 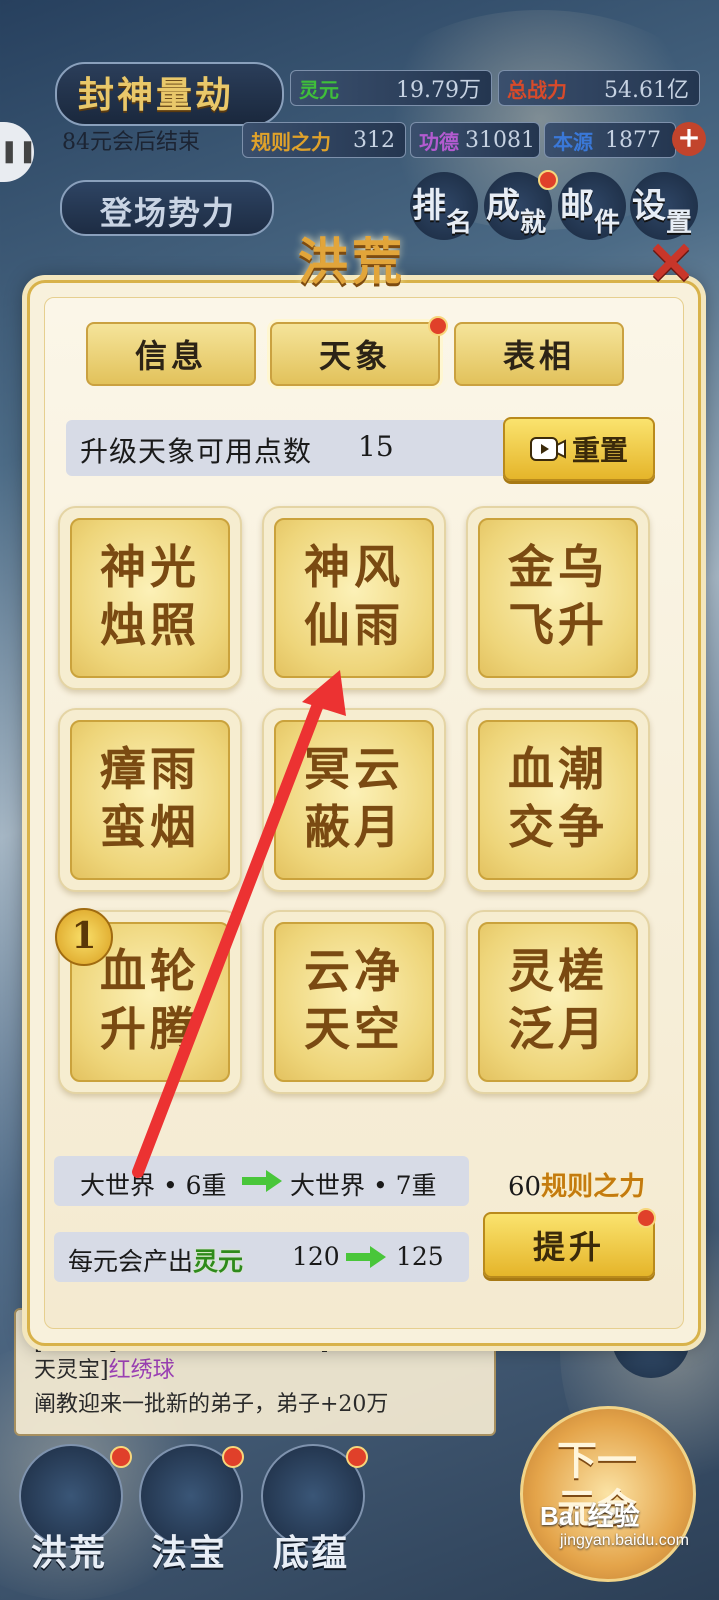 I want to click on output-resource: 灵元, so click(x=218, y=1261).